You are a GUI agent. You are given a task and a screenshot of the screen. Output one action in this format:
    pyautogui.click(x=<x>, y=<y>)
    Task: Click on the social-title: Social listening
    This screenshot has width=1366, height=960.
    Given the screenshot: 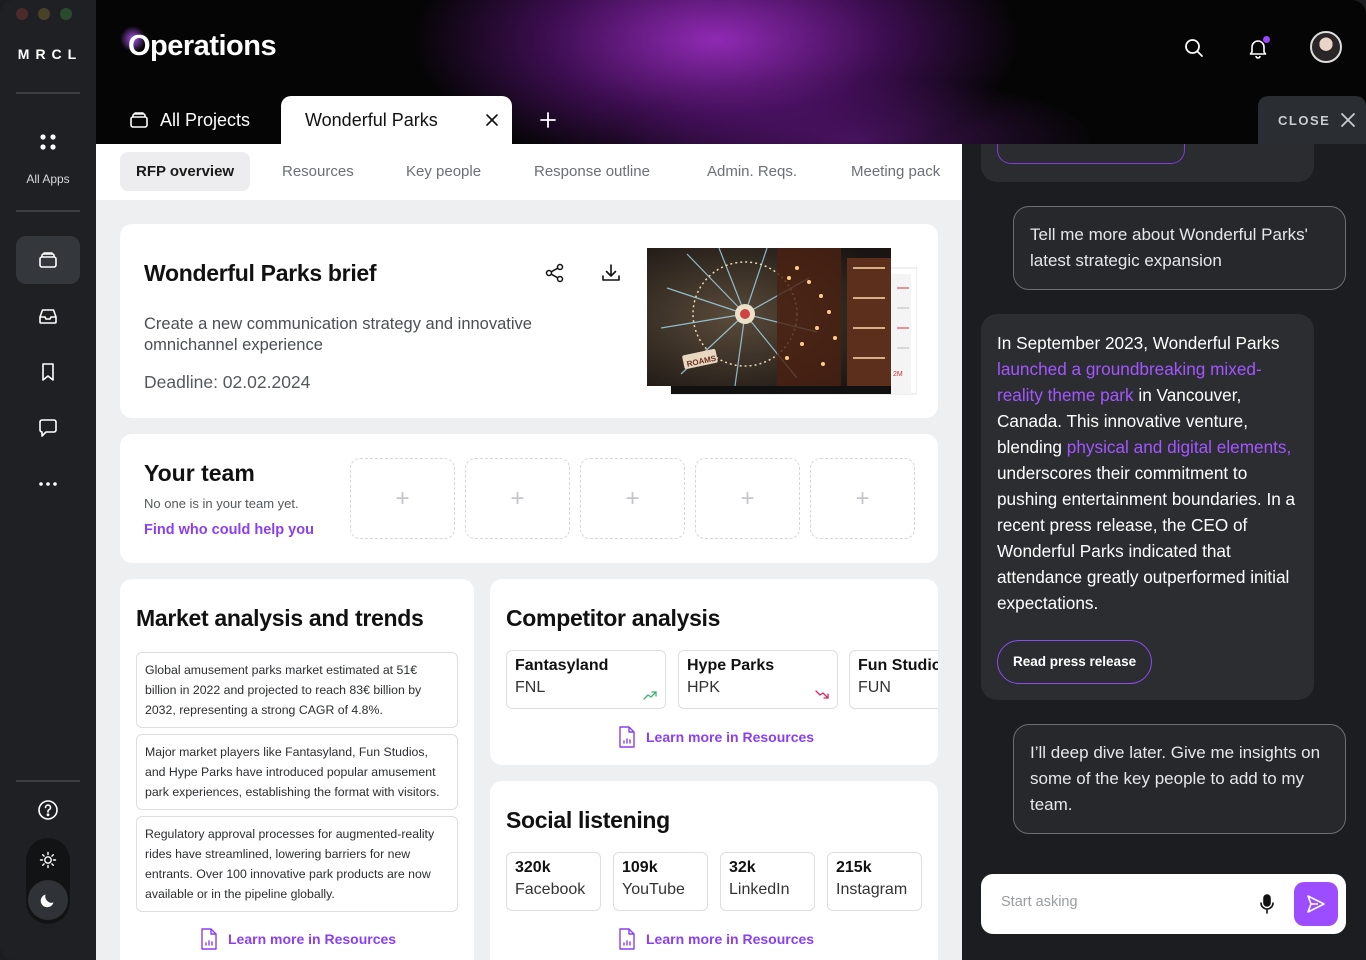 What is the action you would take?
    pyautogui.click(x=588, y=820)
    